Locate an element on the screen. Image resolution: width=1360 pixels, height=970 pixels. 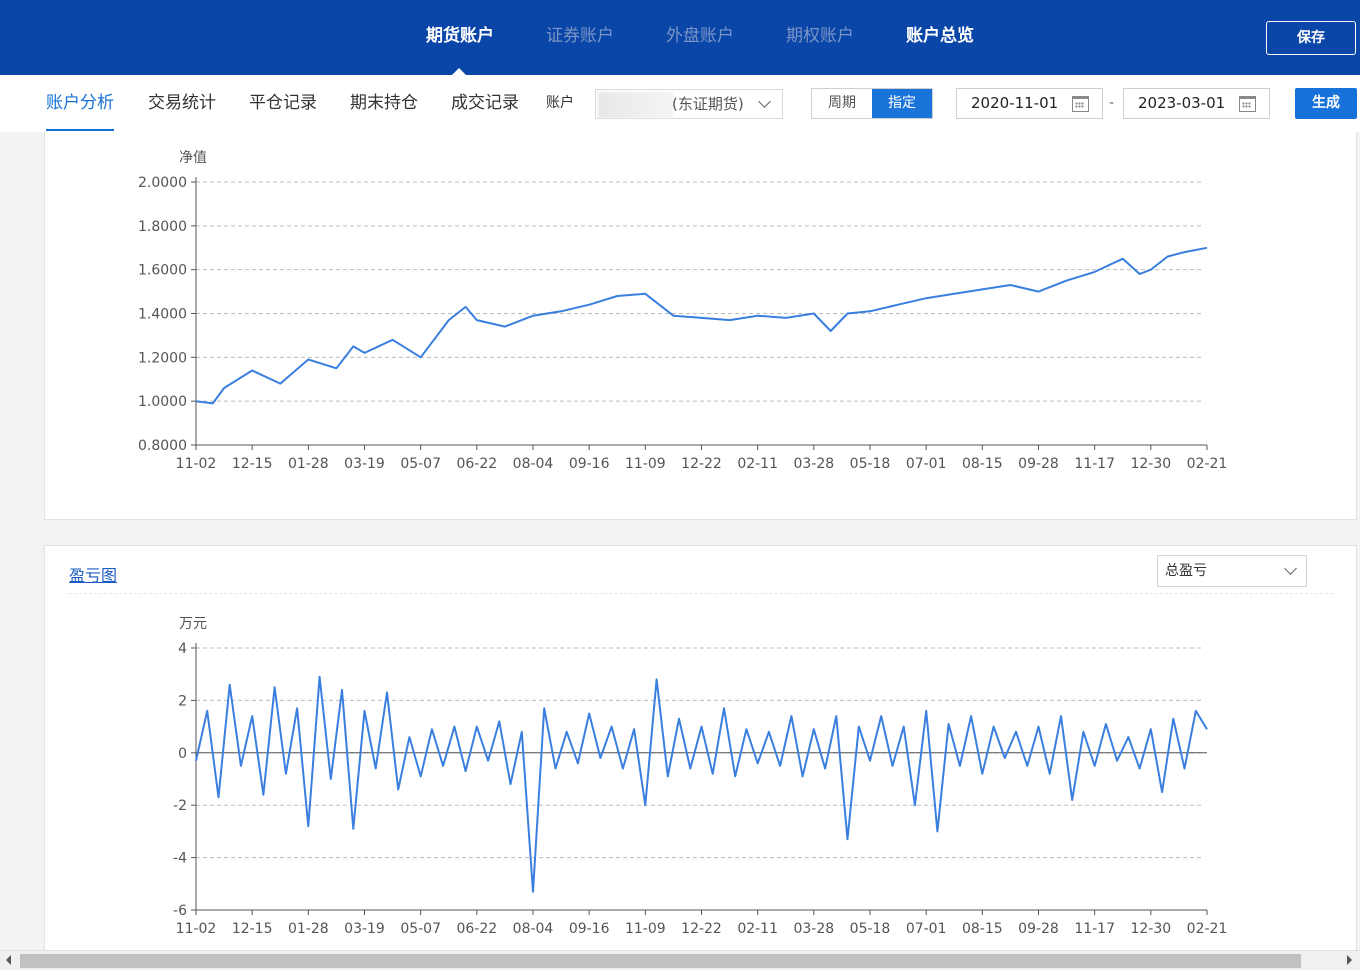
nav-x-tick-label: 12-22 is located at coordinates (701, 464).